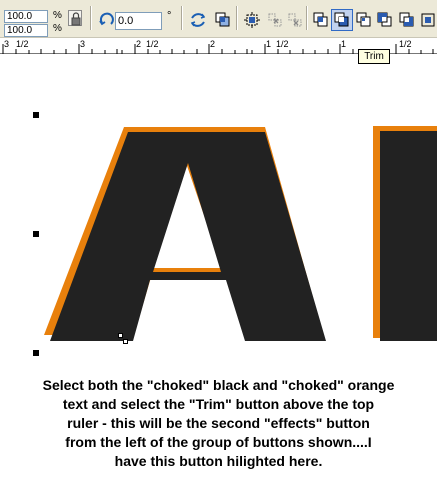  What do you see at coordinates (408, 236) in the screenshot?
I see `letter-i-black` at bounding box center [408, 236].